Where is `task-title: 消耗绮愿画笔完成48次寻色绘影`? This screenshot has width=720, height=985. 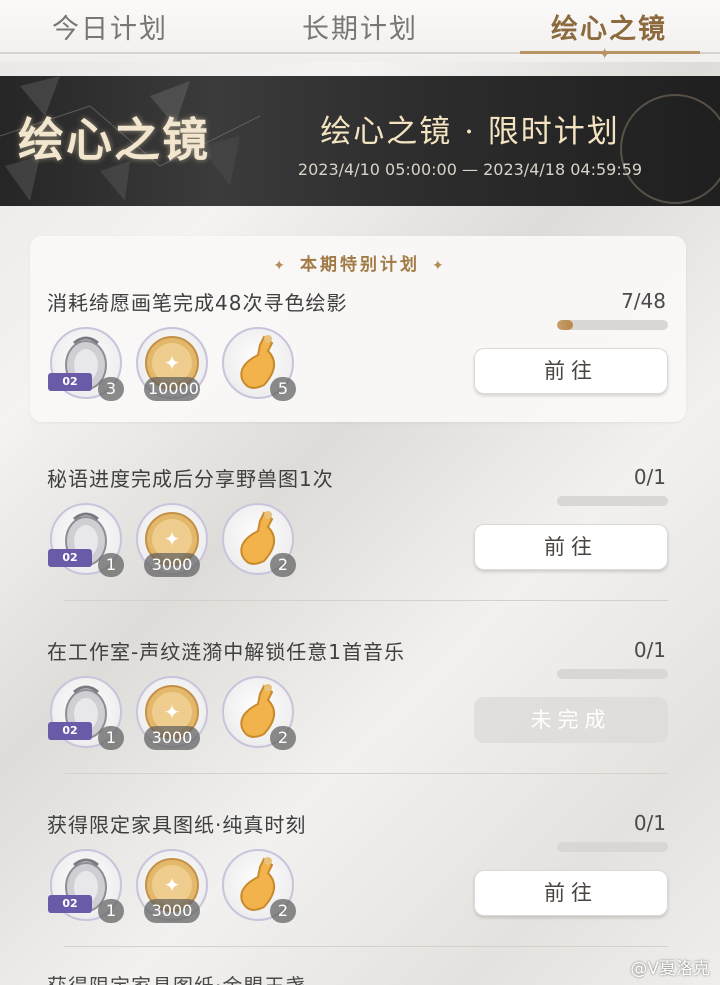
task-title: 消耗绮愿画笔完成48次寻色绘影 is located at coordinates (197, 303).